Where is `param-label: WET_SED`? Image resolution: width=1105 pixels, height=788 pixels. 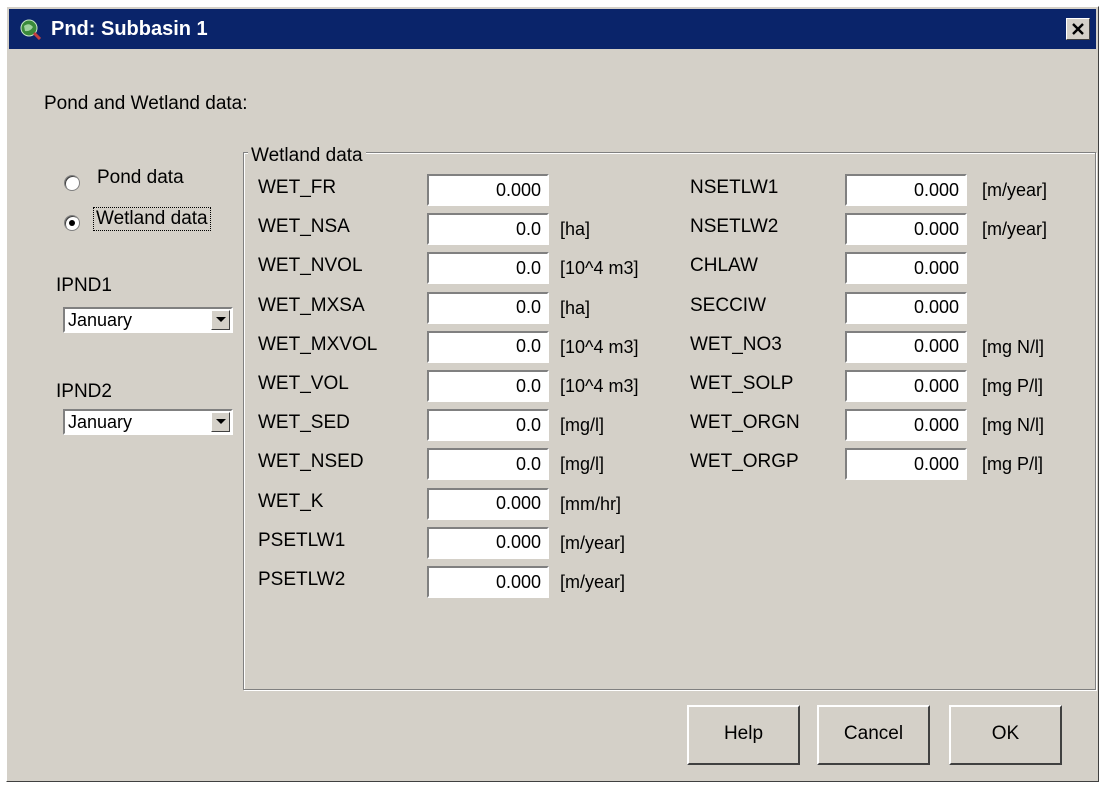
param-label: WET_SED is located at coordinates (304, 423).